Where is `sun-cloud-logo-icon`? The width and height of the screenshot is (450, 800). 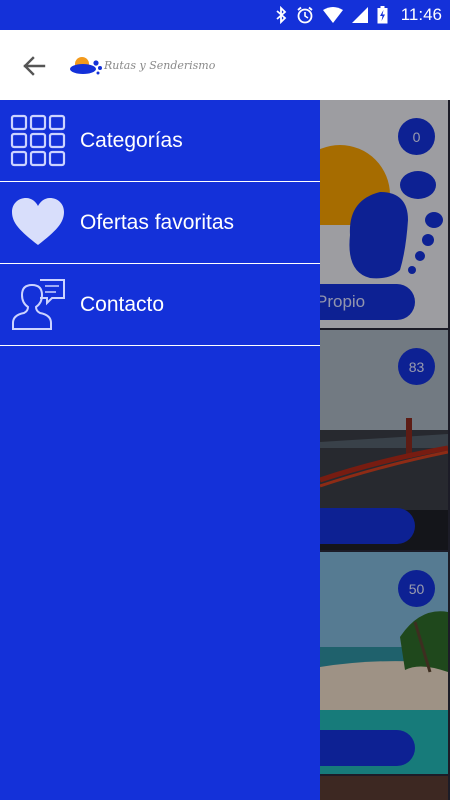
sun-cloud-logo-icon is located at coordinates (86, 66).